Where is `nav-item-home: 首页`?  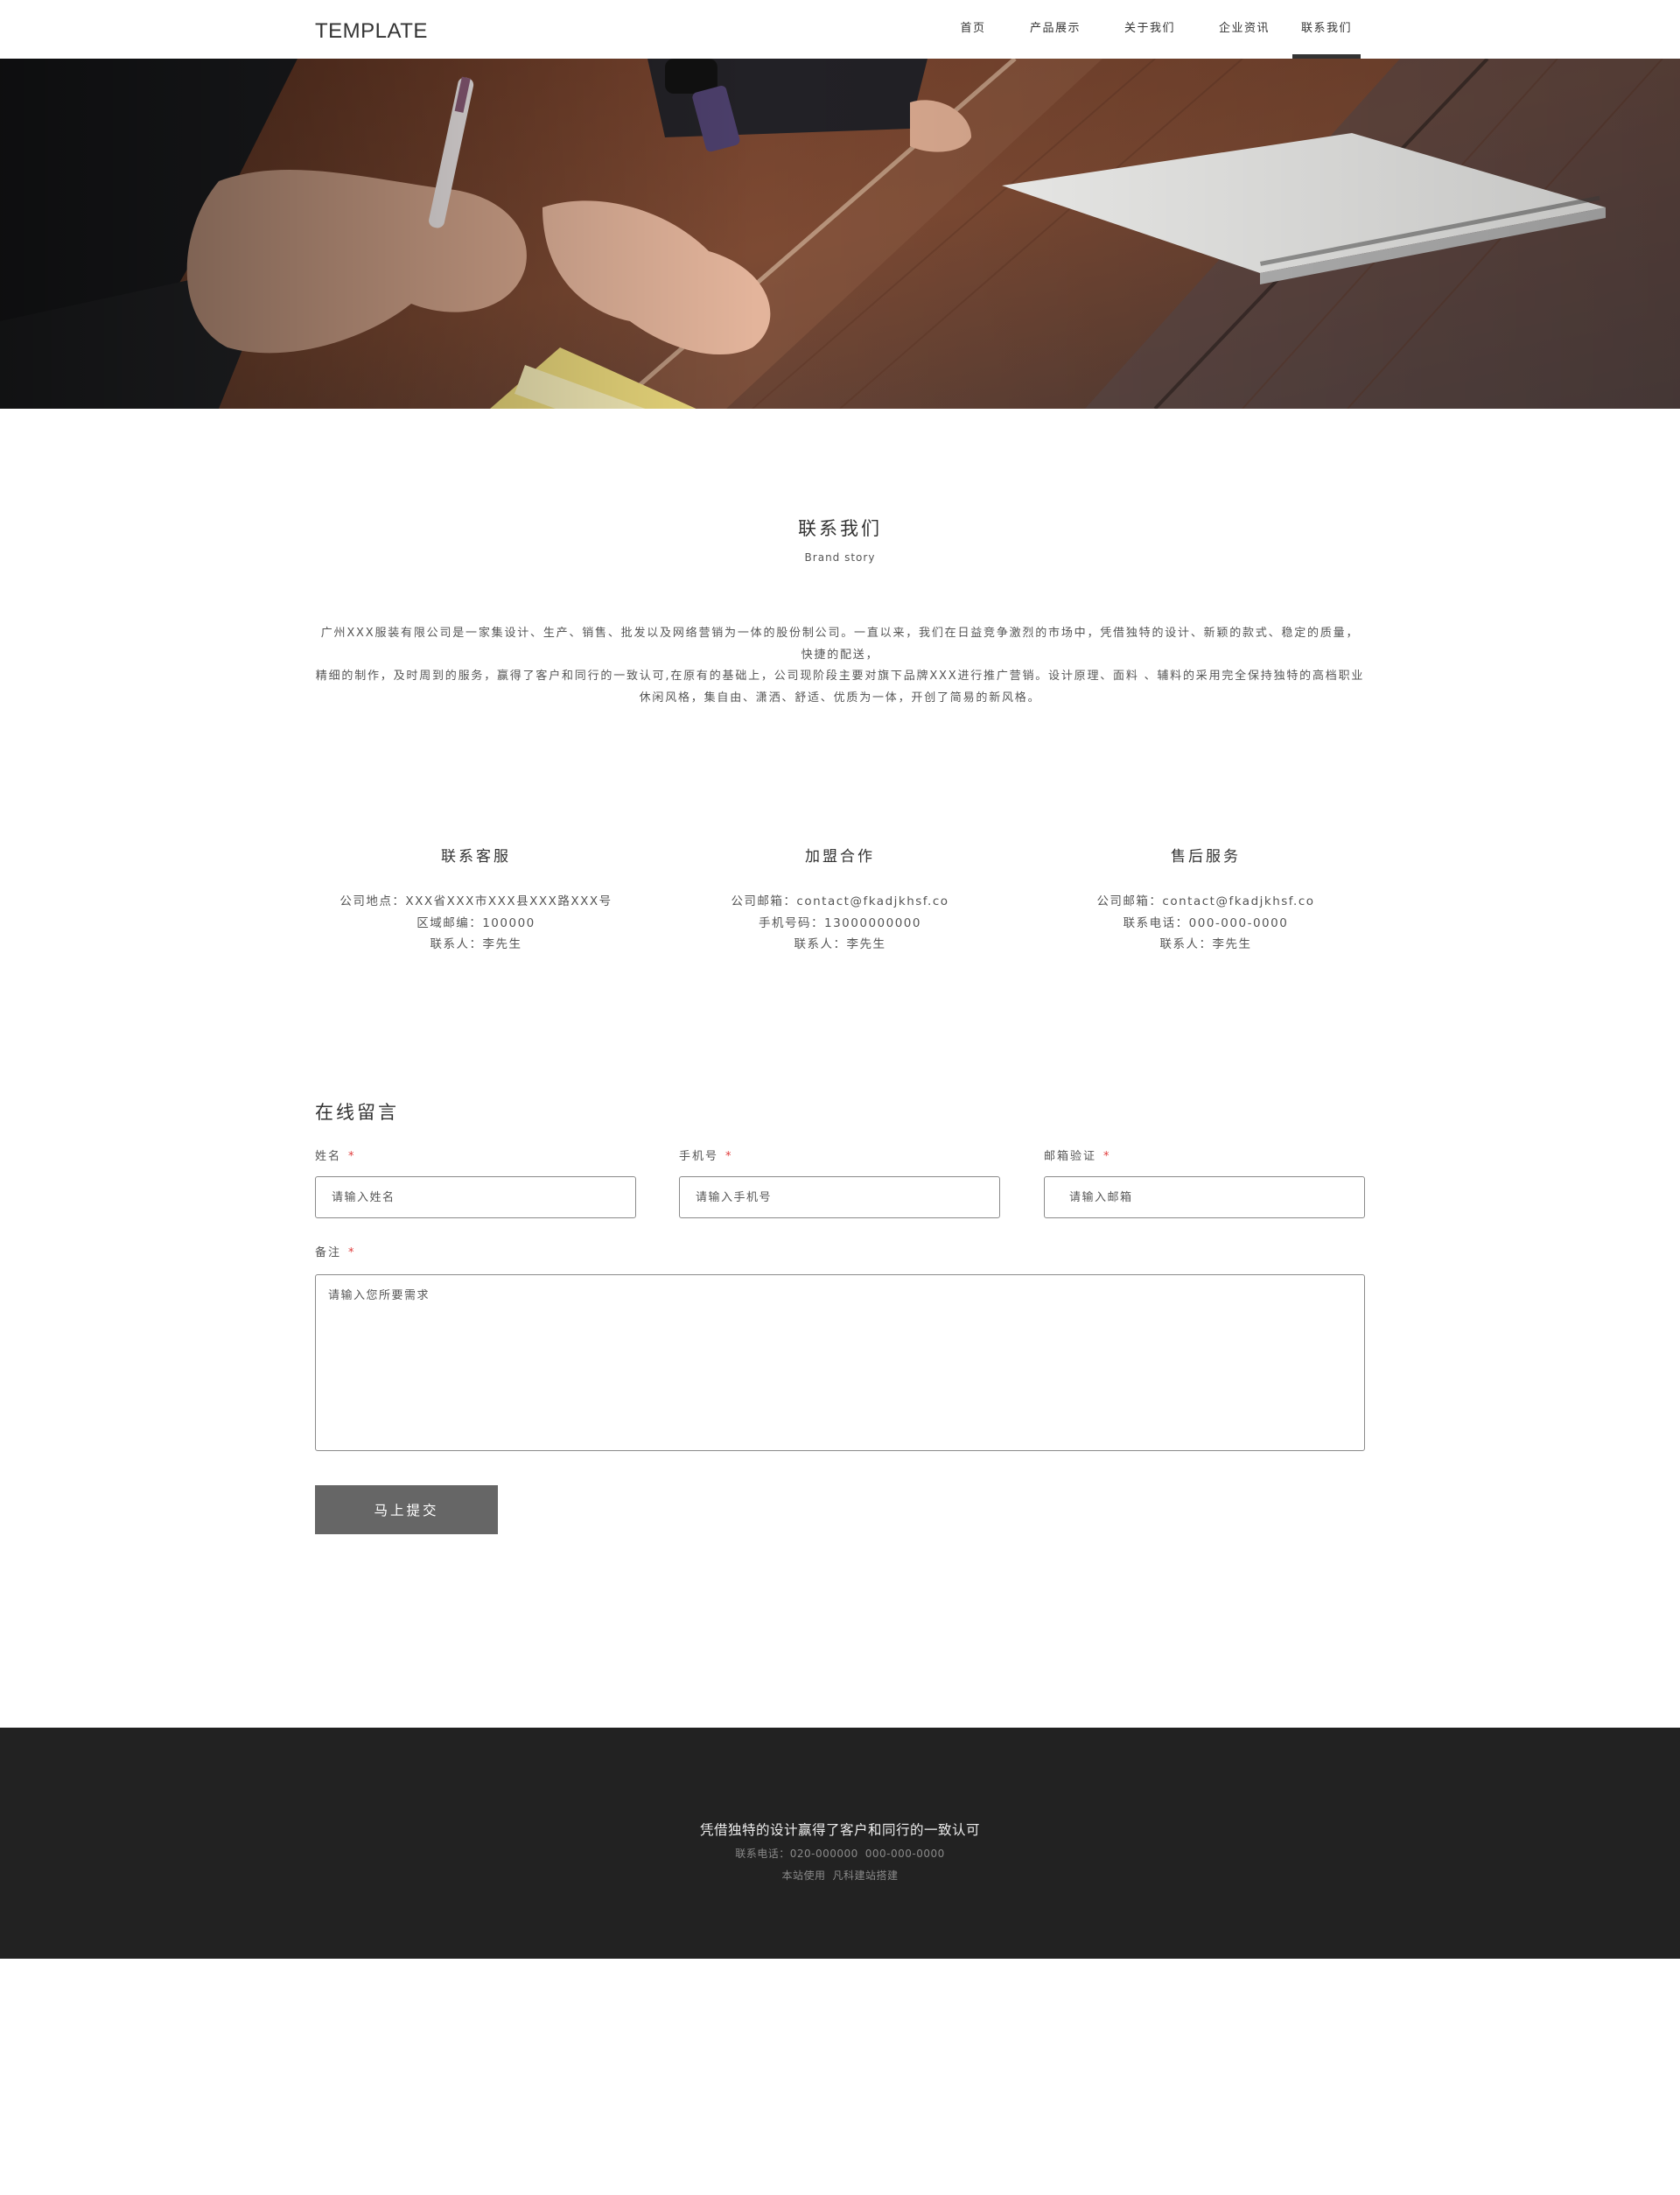
nav-item-home: 首页 is located at coordinates (973, 29).